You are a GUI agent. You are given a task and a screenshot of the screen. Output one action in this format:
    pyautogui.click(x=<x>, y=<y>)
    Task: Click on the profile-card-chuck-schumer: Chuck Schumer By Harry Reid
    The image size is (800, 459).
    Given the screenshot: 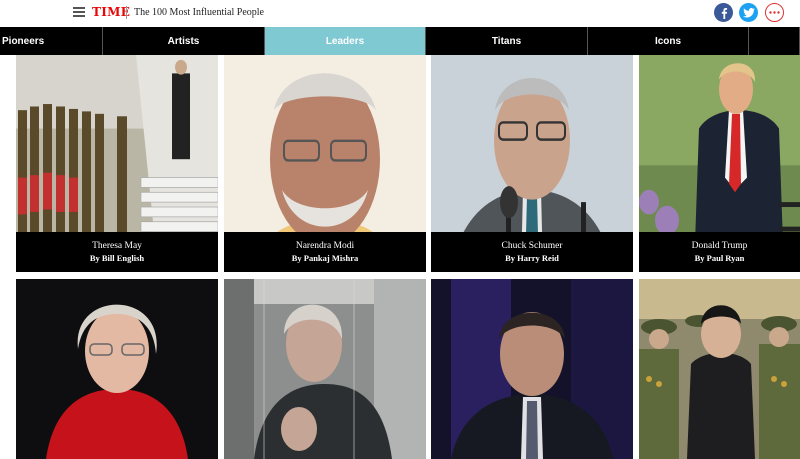 What is the action you would take?
    pyautogui.click(x=532, y=163)
    